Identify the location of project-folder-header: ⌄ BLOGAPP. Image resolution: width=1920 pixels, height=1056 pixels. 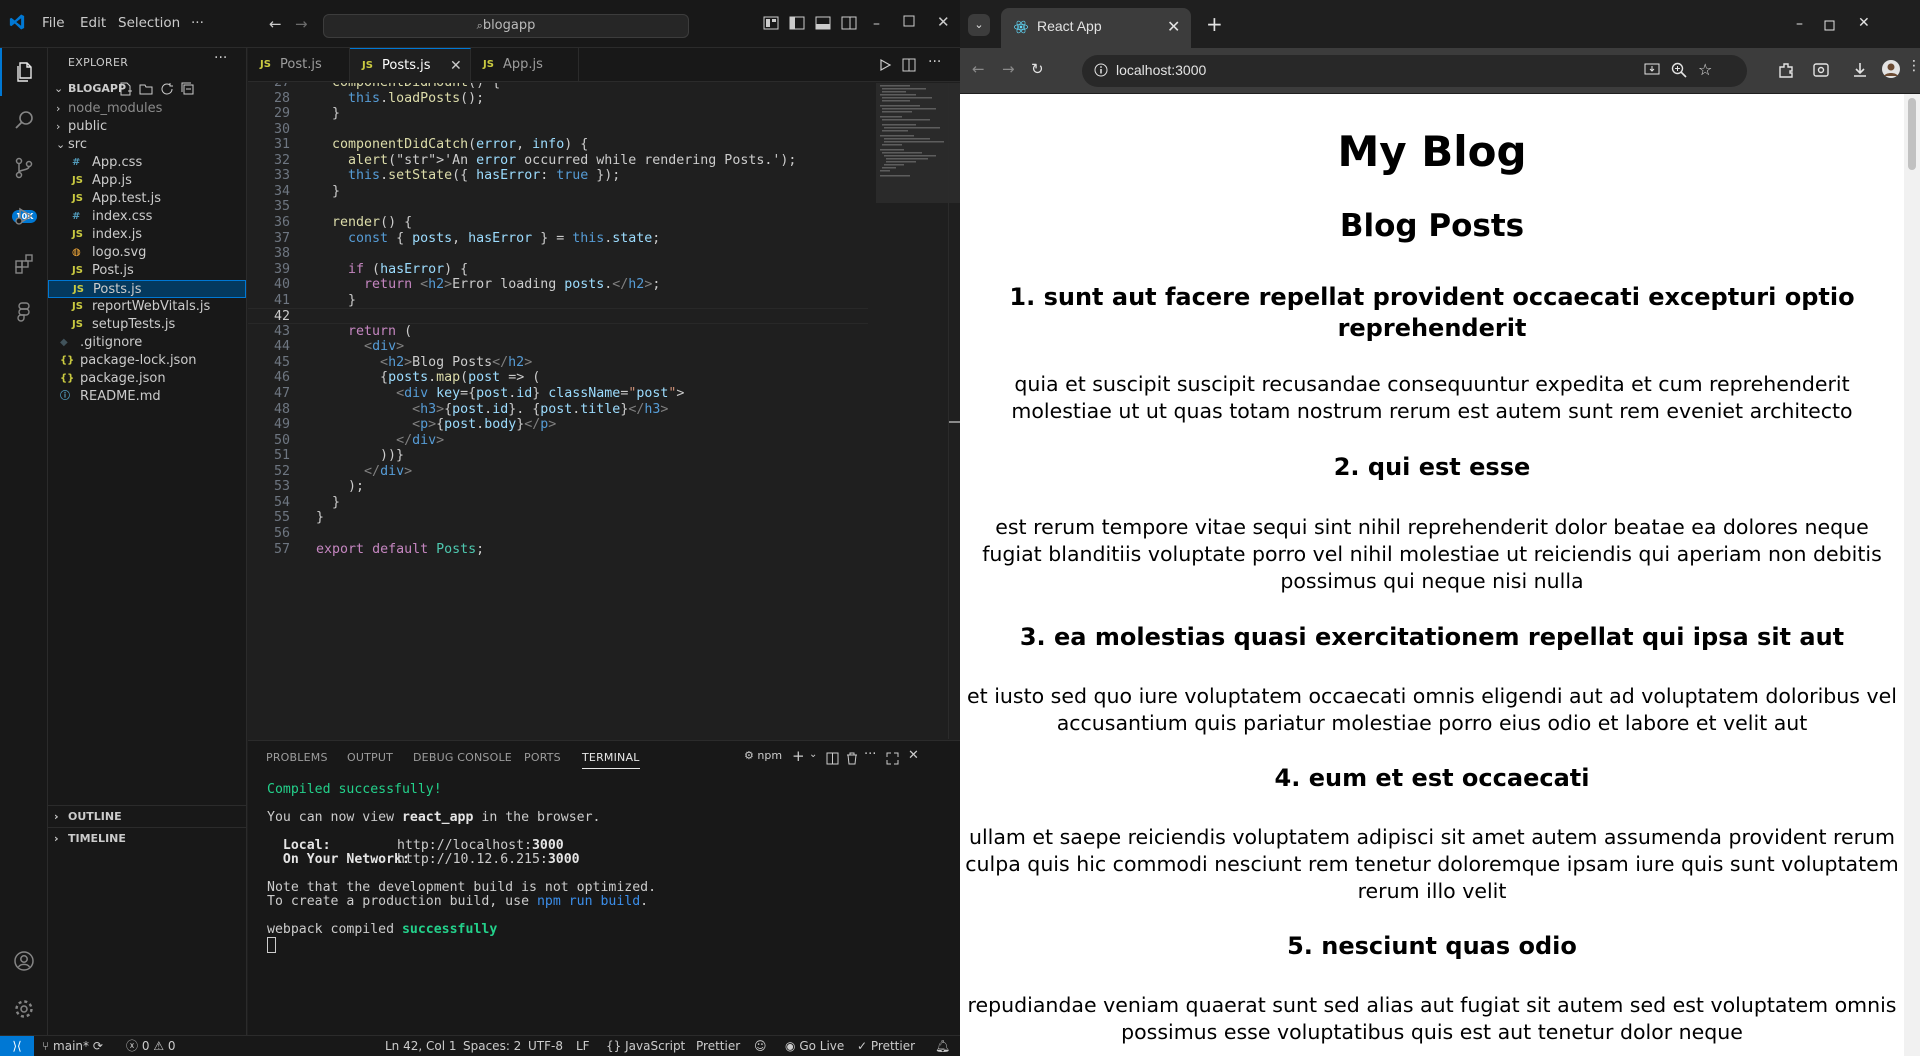
(147, 89).